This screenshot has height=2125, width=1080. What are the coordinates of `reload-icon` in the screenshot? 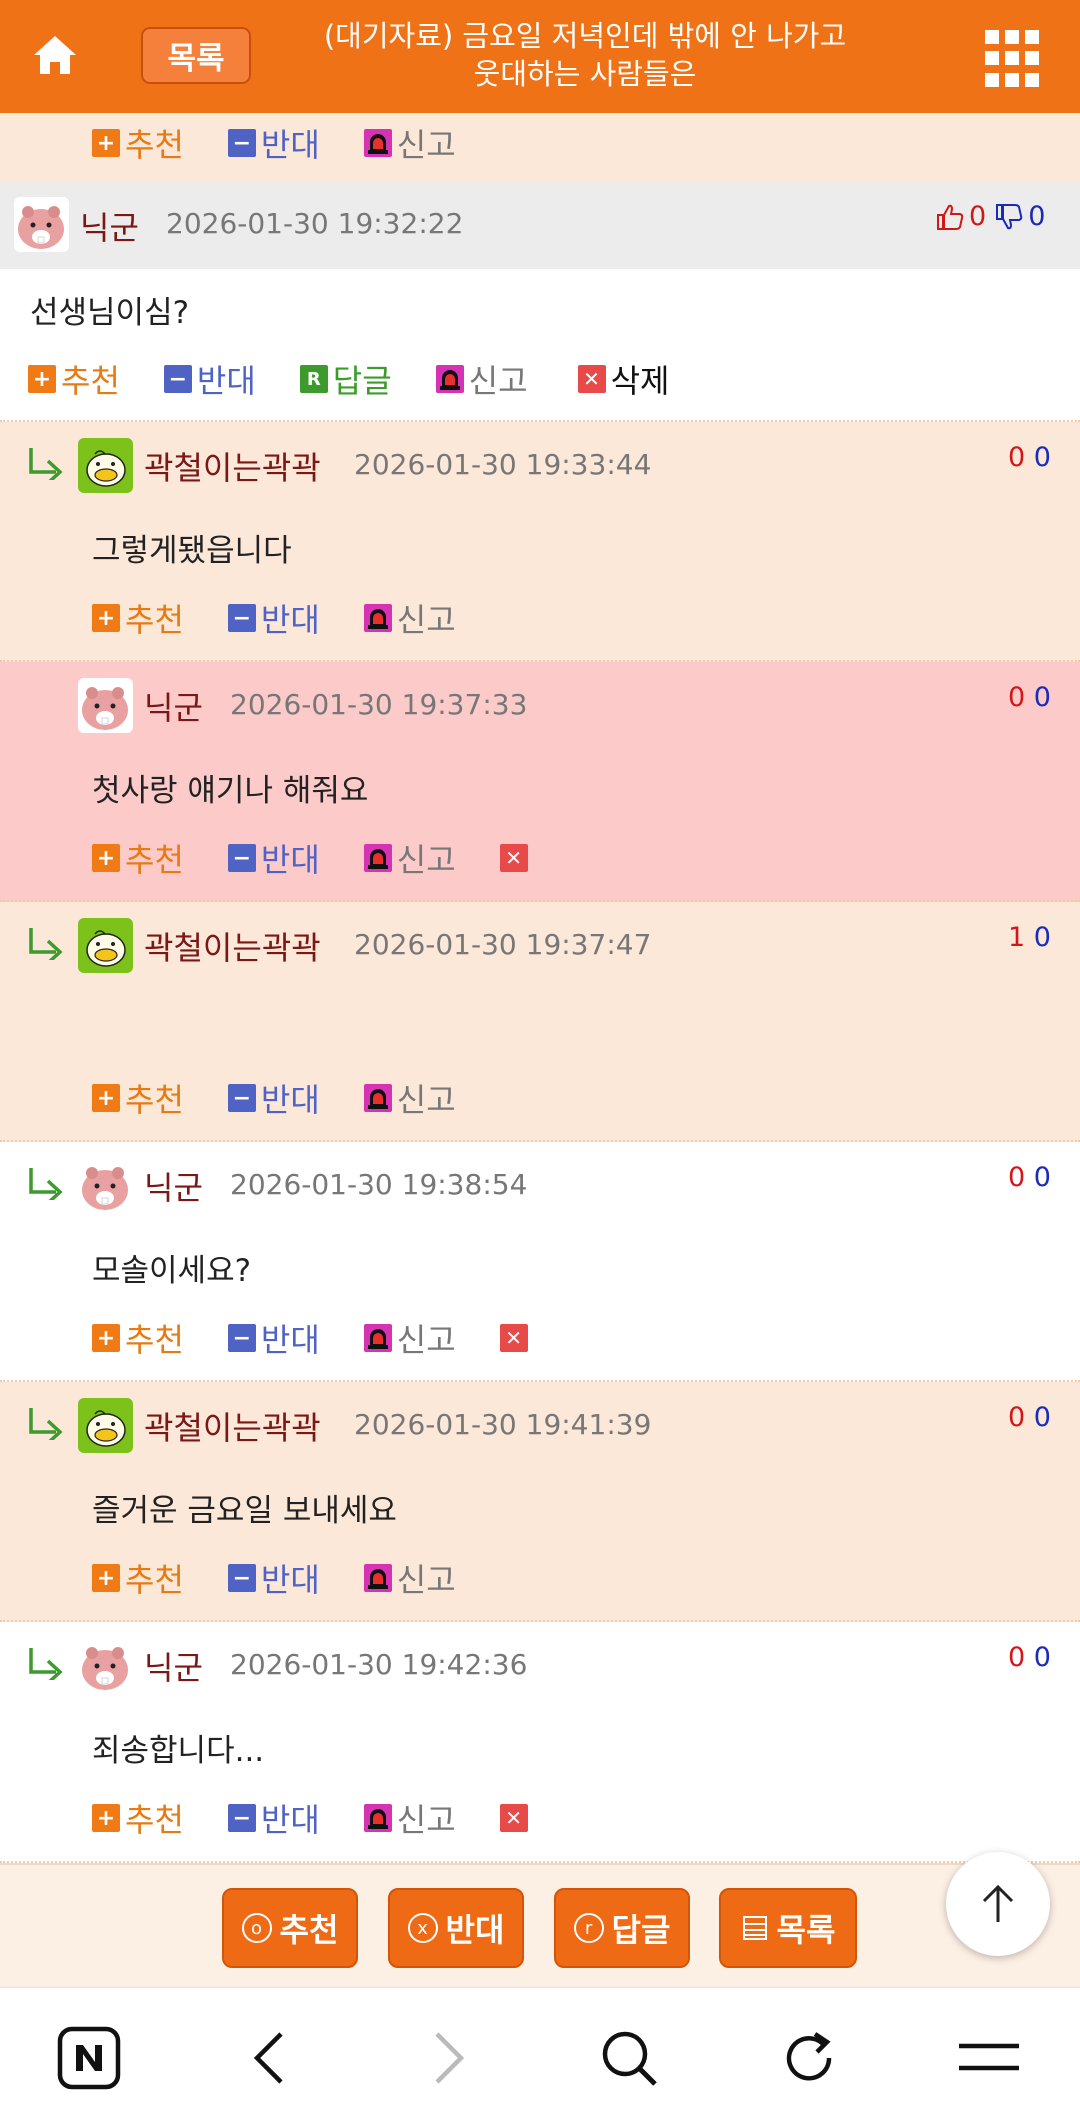 It's located at (809, 2058).